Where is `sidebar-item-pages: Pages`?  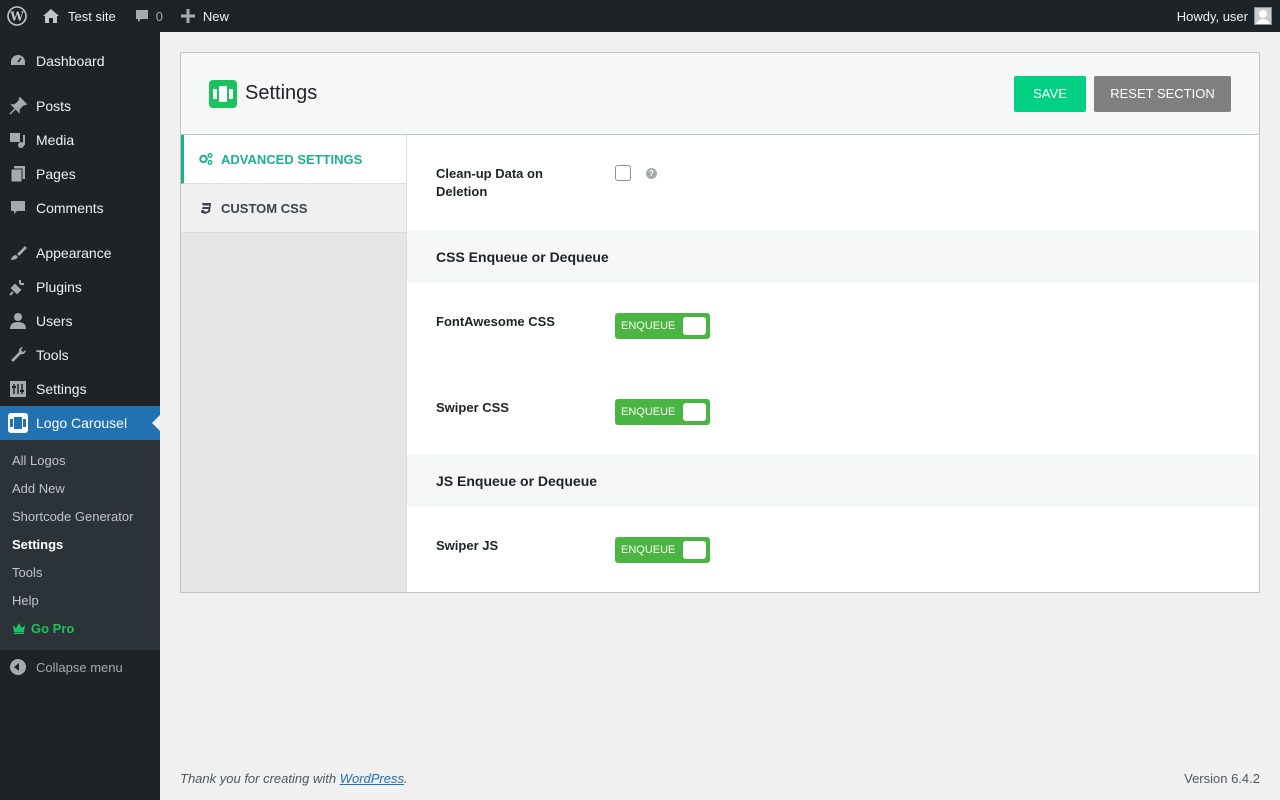
sidebar-item-pages: Pages is located at coordinates (80, 174).